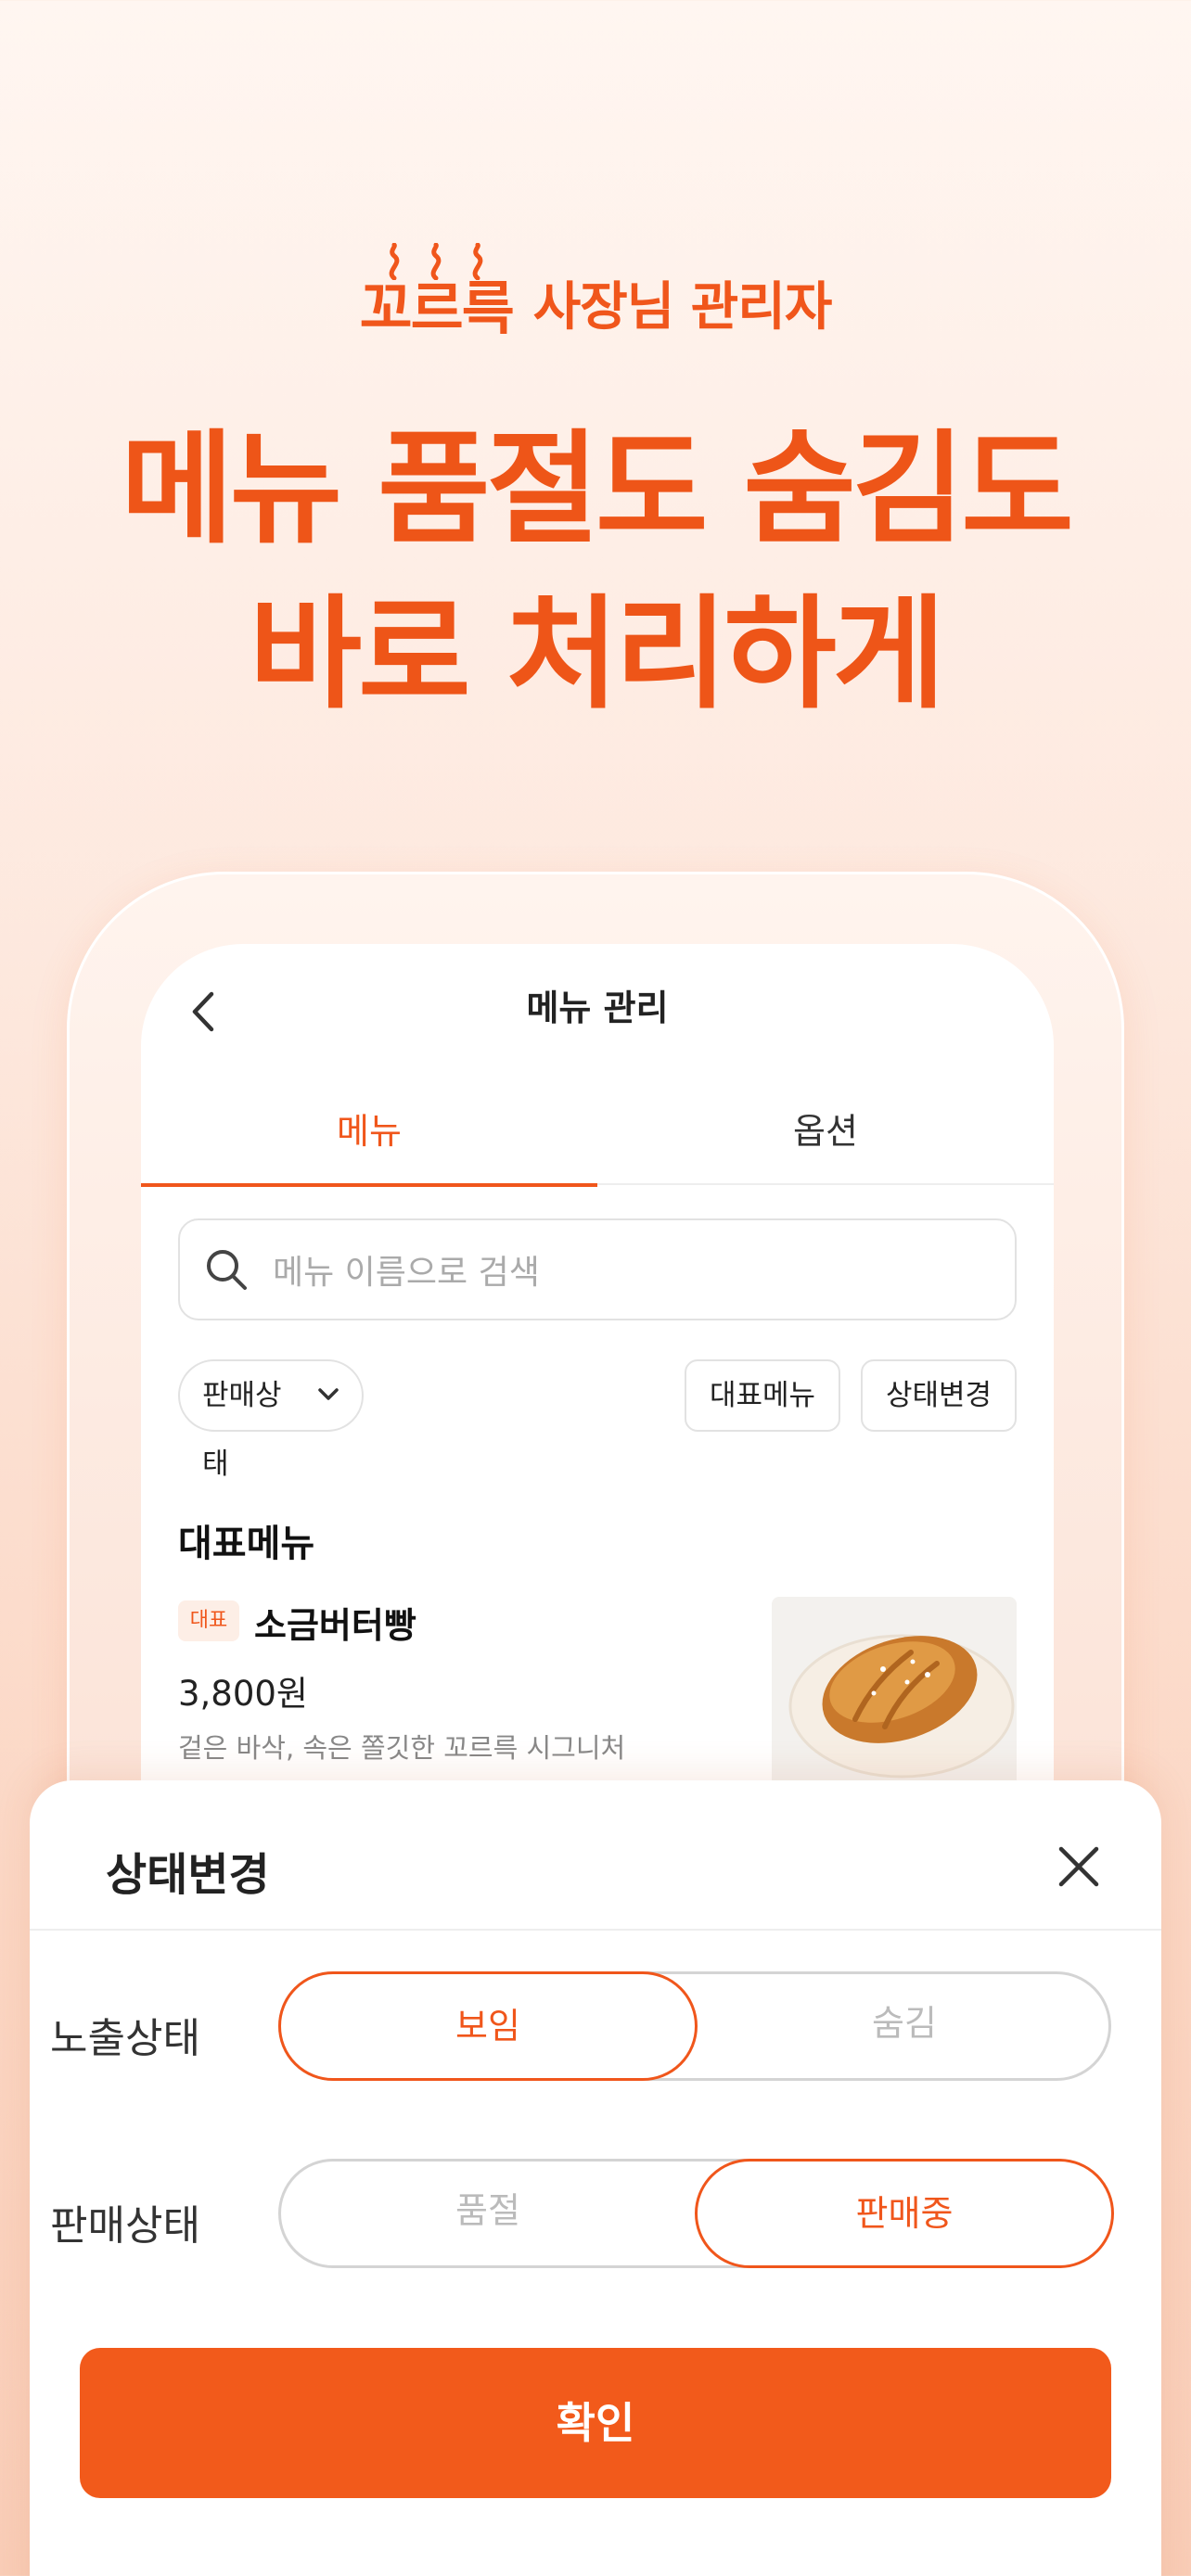 The width and height of the screenshot is (1191, 2576). Describe the element at coordinates (488, 2213) in the screenshot. I see `sales-soldout-option: 품절` at that location.